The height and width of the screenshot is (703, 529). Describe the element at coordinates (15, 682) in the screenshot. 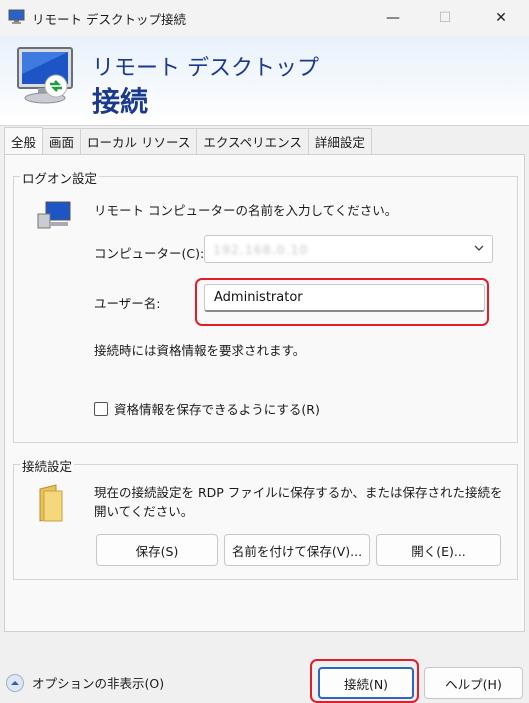

I see `chevron-up-icon` at that location.